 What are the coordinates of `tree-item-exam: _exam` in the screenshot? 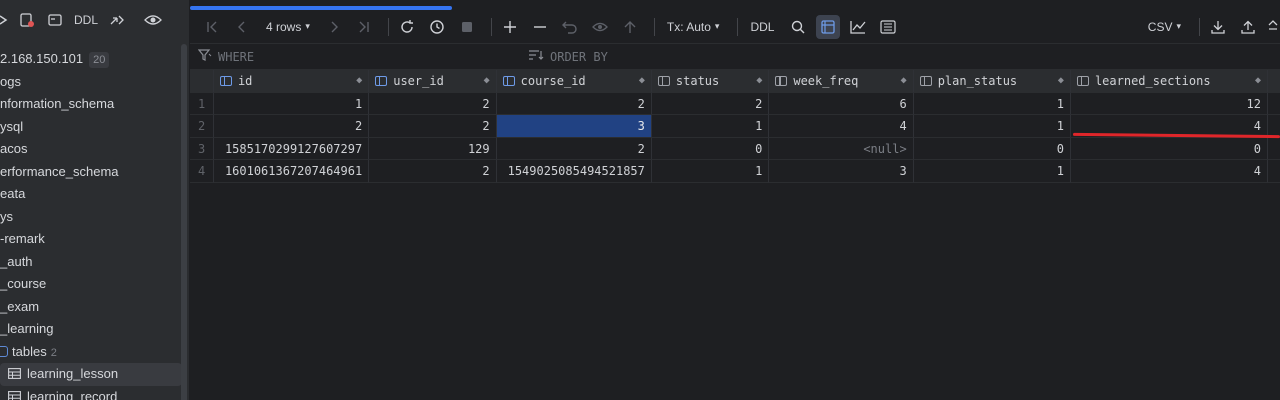 It's located at (91, 307).